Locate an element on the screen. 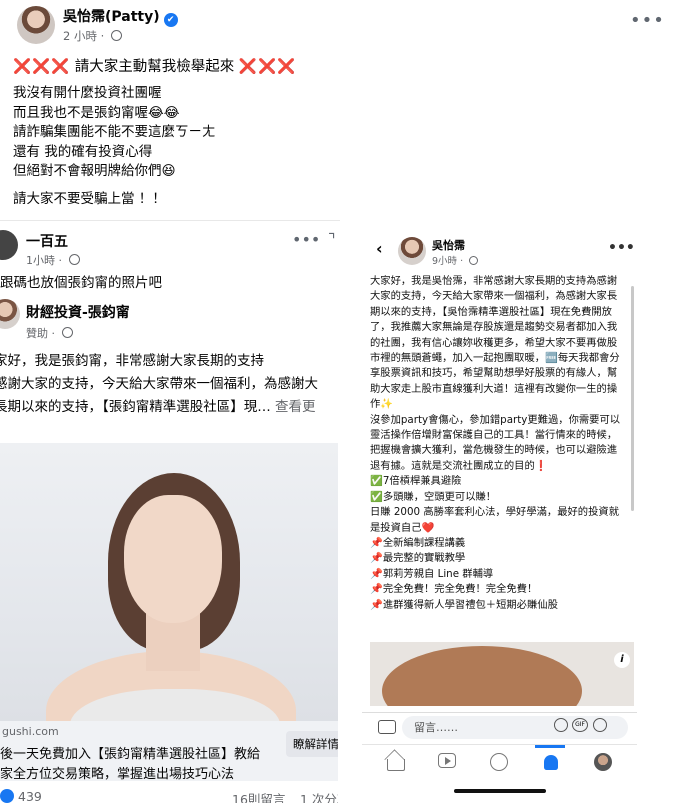 The image size is (673, 803). expand-icon: ⌝ is located at coordinates (332, 239).